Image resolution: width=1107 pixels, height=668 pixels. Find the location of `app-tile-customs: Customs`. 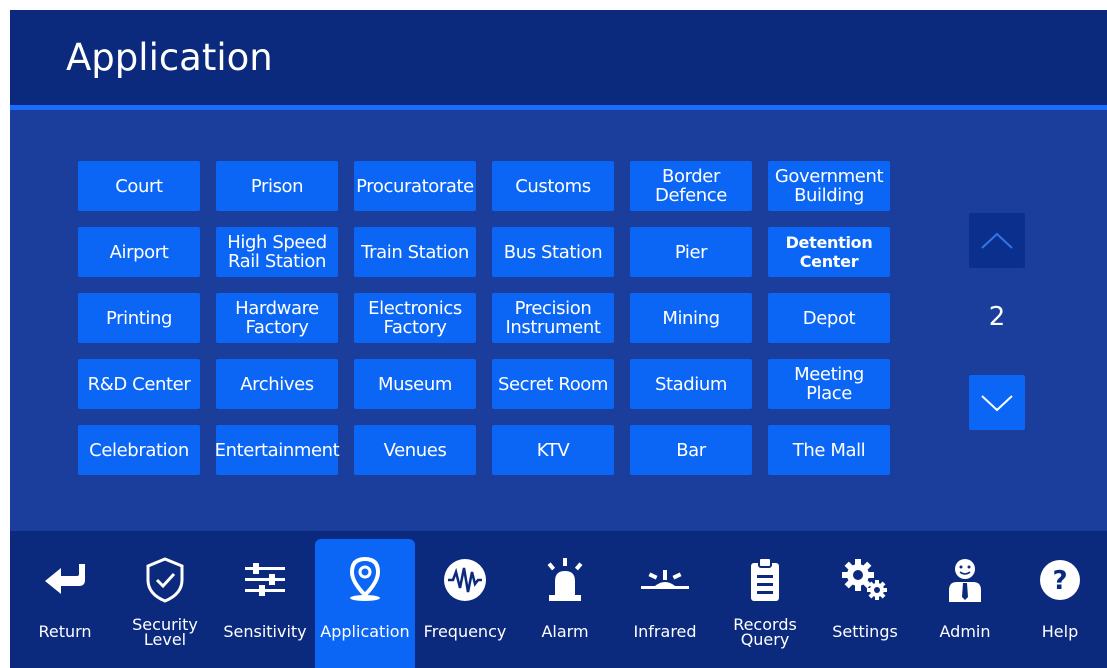

app-tile-customs: Customs is located at coordinates (553, 186).